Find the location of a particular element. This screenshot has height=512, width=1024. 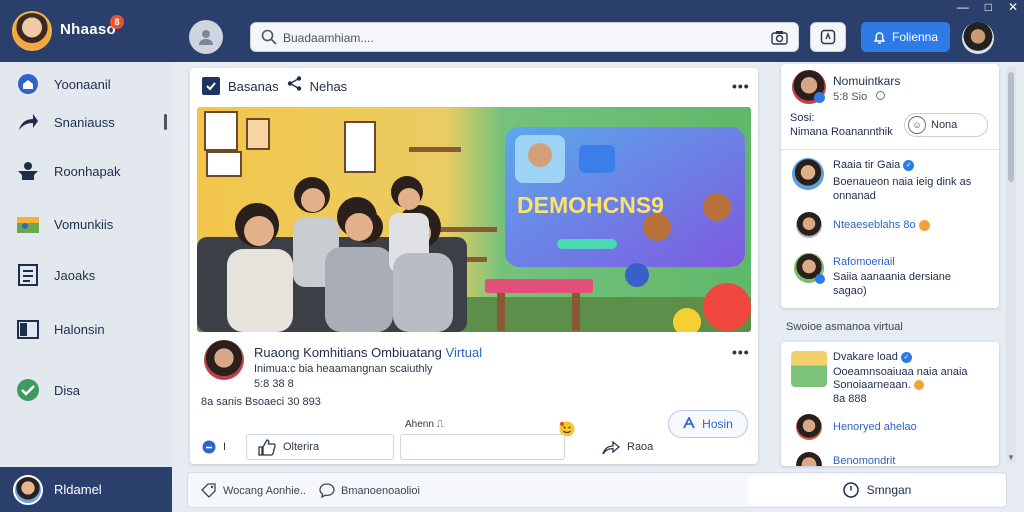

header-cta-button: Folienna is located at coordinates (905, 37).